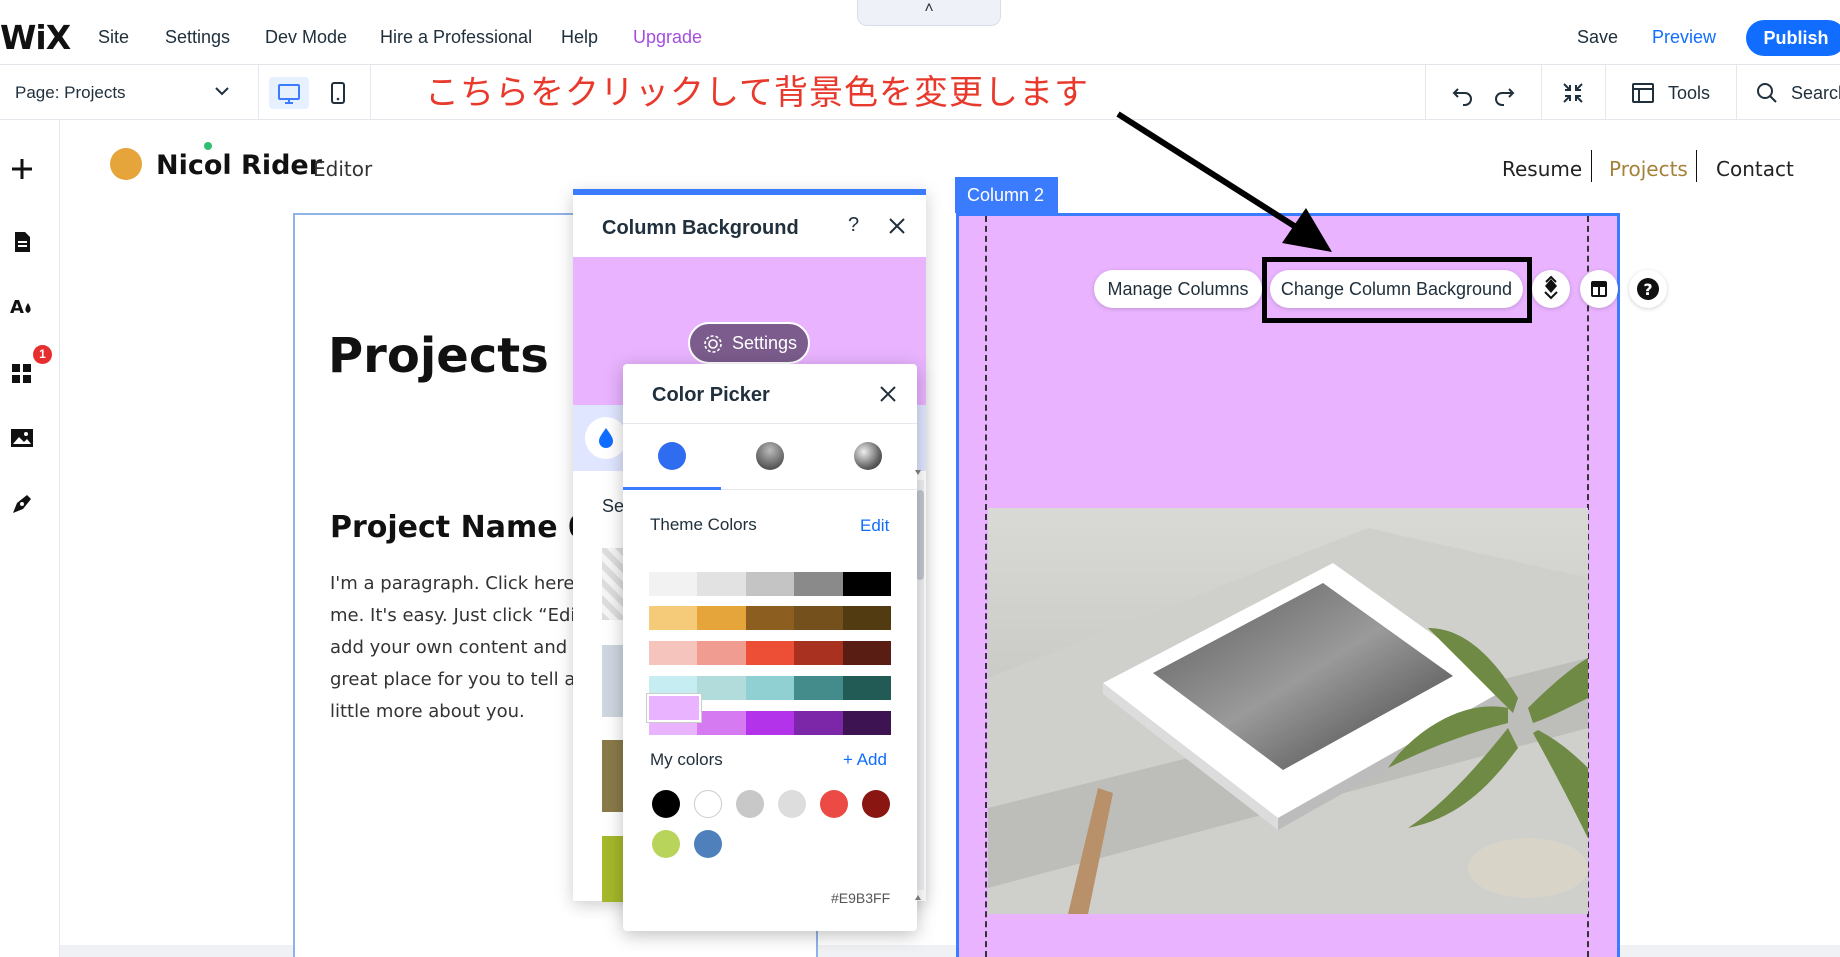  What do you see at coordinates (22, 504) in the screenshot?
I see `blog-pen-icon` at bounding box center [22, 504].